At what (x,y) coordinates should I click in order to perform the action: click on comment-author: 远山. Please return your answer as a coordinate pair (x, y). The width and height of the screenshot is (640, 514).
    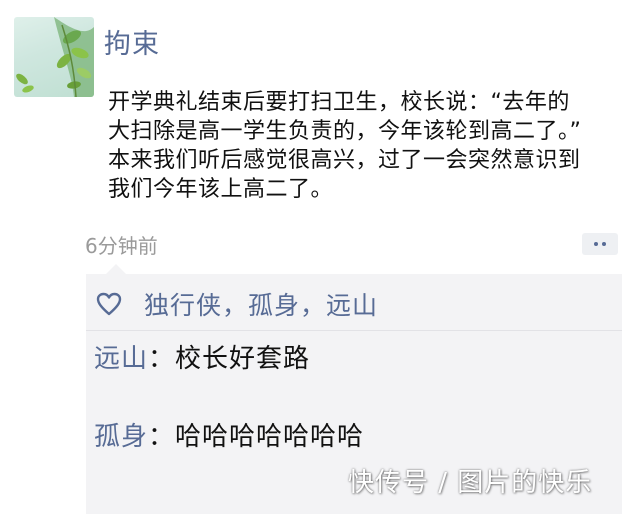
    Looking at the image, I should click on (121, 356).